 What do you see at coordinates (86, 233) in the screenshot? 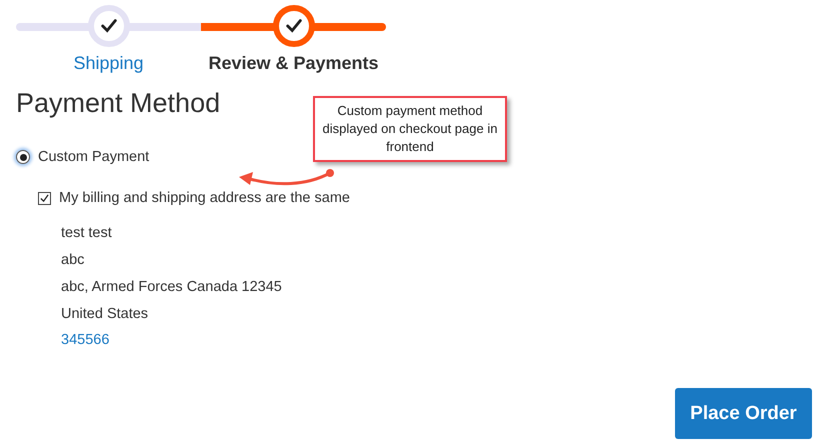
I see `address-line: test test` at bounding box center [86, 233].